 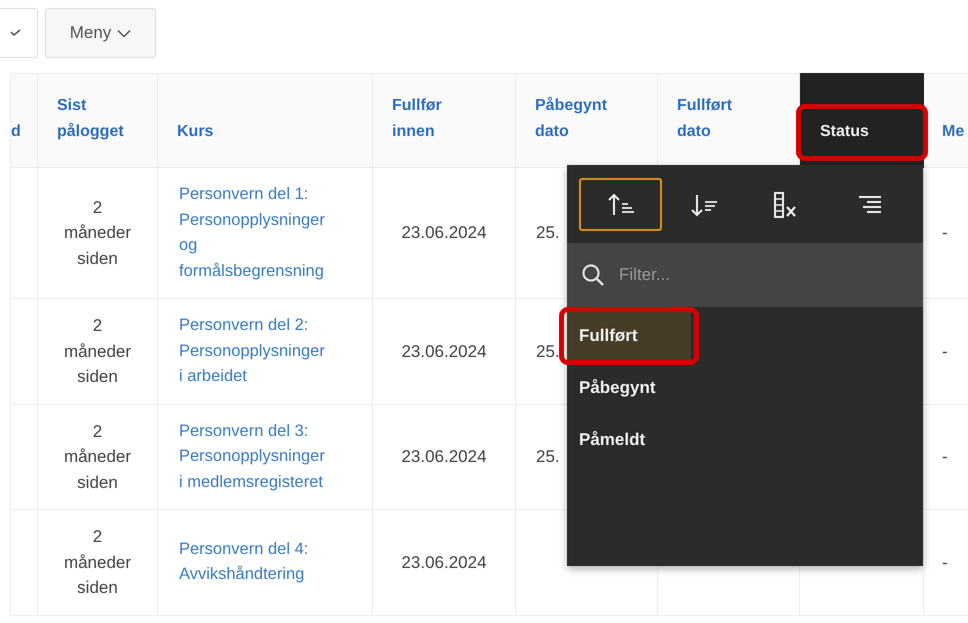 I want to click on column-header: d, so click(x=24, y=121).